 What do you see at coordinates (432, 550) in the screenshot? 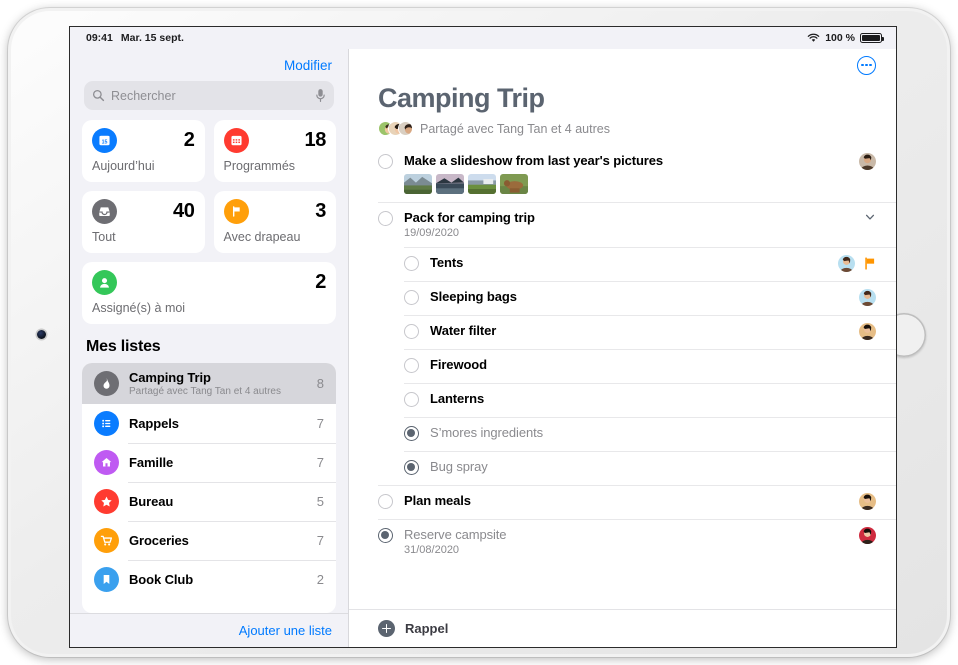
I see `reminder-date: 31/08/2020` at bounding box center [432, 550].